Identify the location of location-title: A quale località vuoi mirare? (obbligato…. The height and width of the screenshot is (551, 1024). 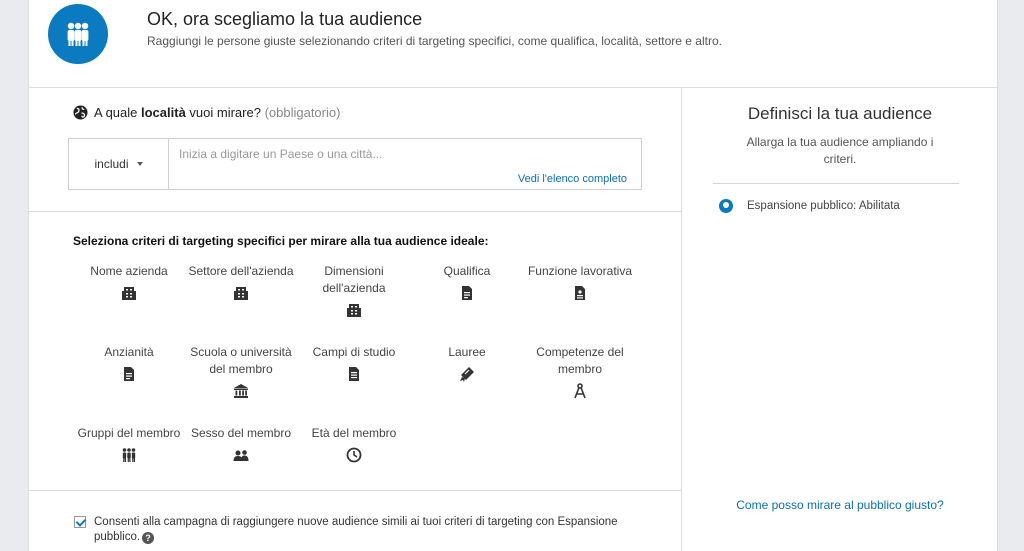
(206, 112).